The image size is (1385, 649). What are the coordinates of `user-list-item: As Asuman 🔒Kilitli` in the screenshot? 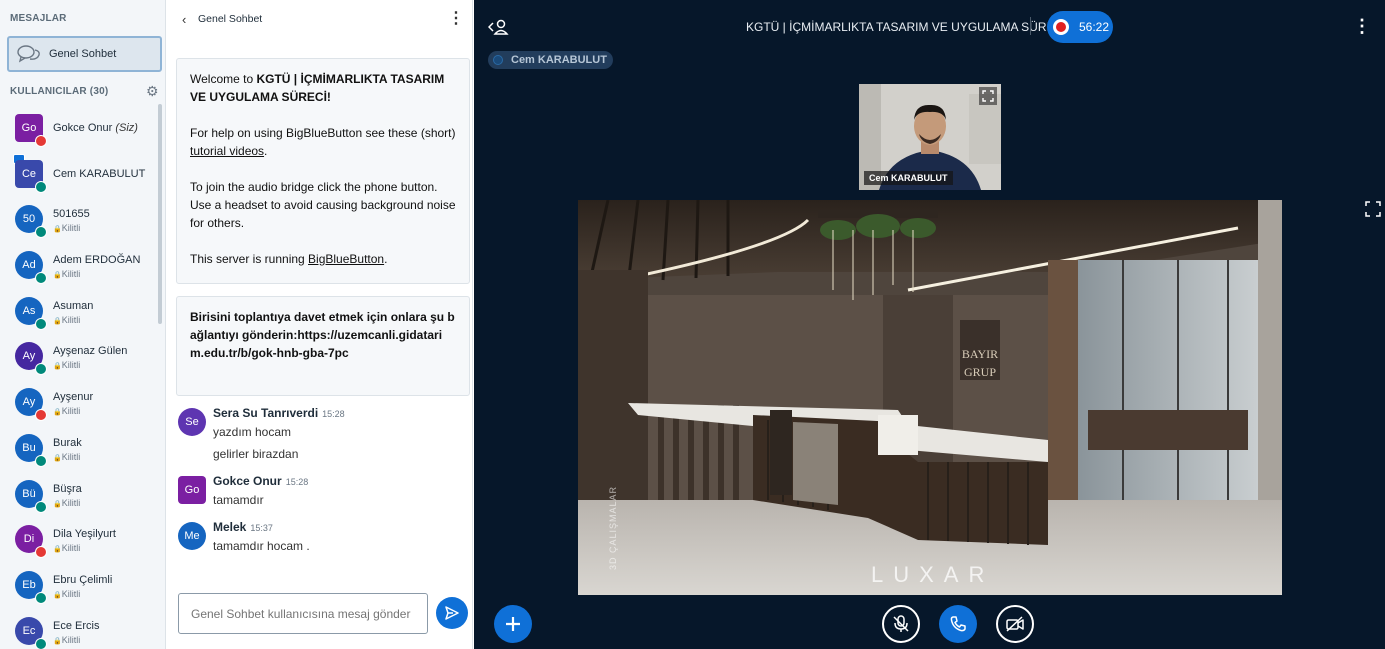 It's located at (79, 310).